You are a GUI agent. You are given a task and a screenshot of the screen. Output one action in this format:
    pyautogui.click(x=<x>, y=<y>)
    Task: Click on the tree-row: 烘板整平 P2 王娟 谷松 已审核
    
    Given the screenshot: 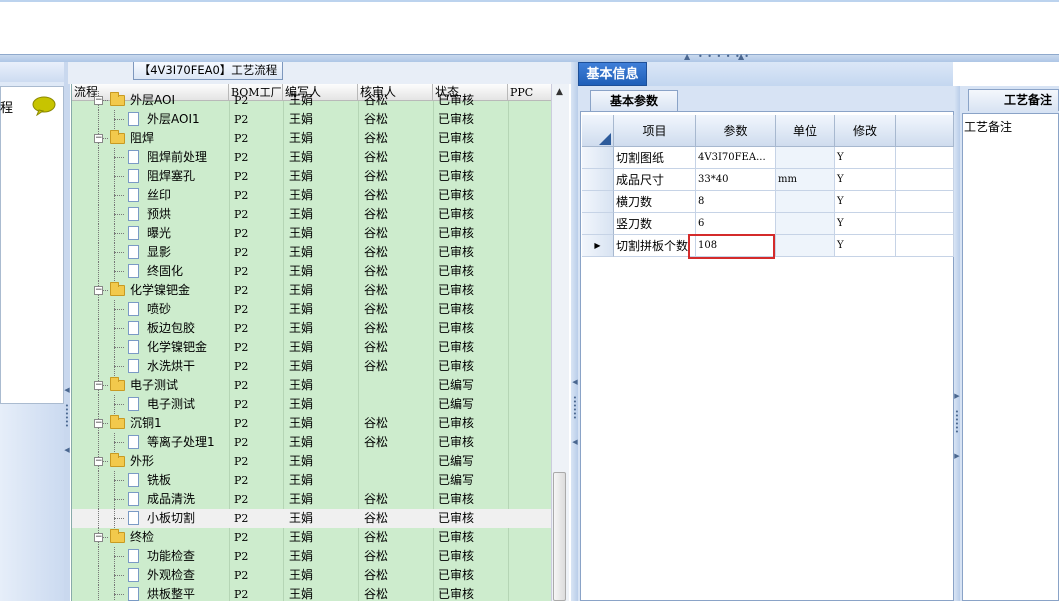 What is the action you would take?
    pyautogui.click(x=312, y=593)
    